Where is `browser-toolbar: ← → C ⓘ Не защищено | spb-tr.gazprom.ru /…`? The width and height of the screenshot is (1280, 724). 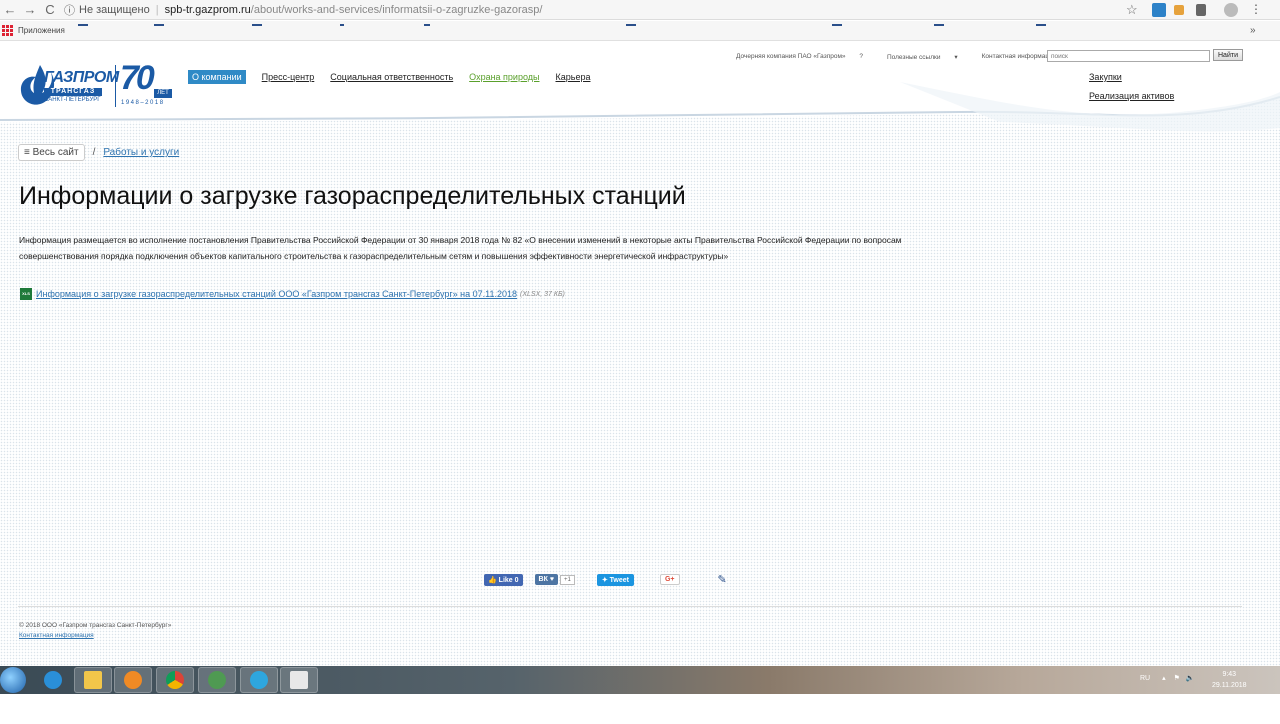
browser-toolbar: ← → C ⓘ Не защищено | spb-tr.gazprom.ru /… is located at coordinates (640, 10).